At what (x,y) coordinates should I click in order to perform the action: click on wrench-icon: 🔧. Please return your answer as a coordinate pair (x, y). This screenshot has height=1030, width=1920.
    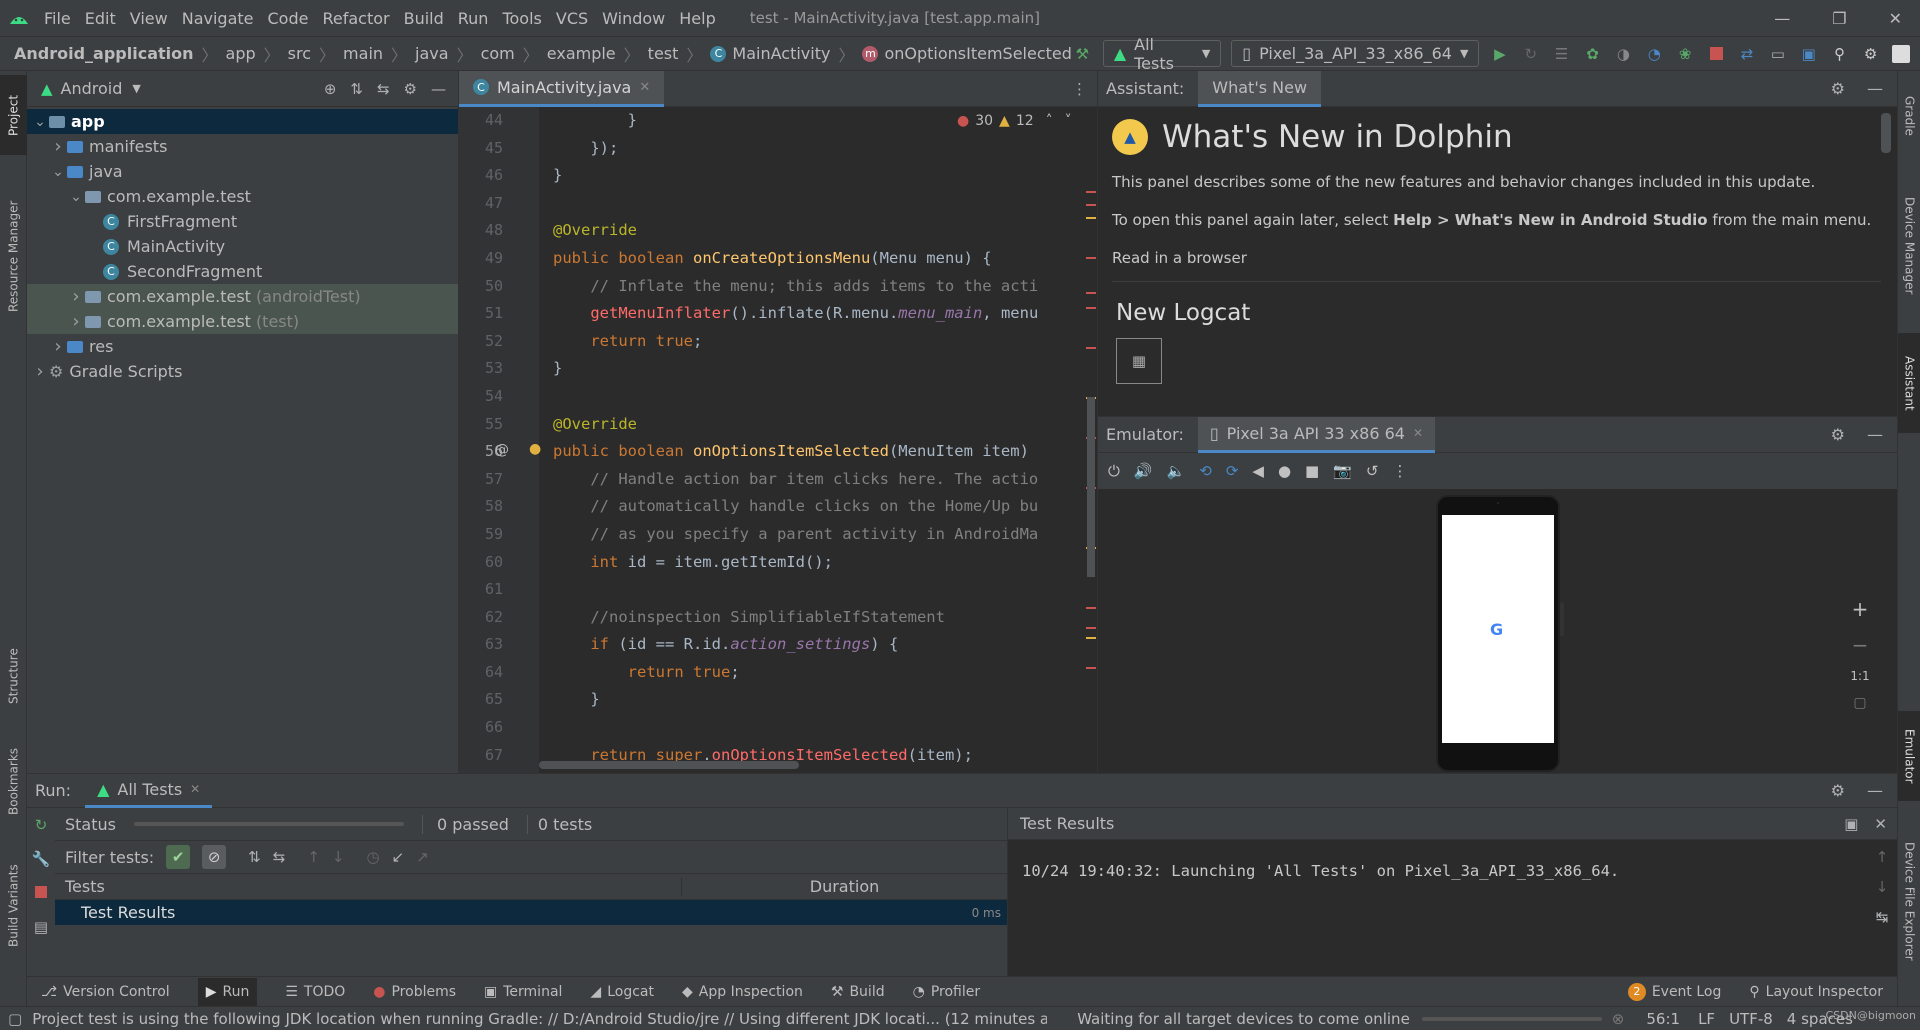
    Looking at the image, I should click on (41, 859).